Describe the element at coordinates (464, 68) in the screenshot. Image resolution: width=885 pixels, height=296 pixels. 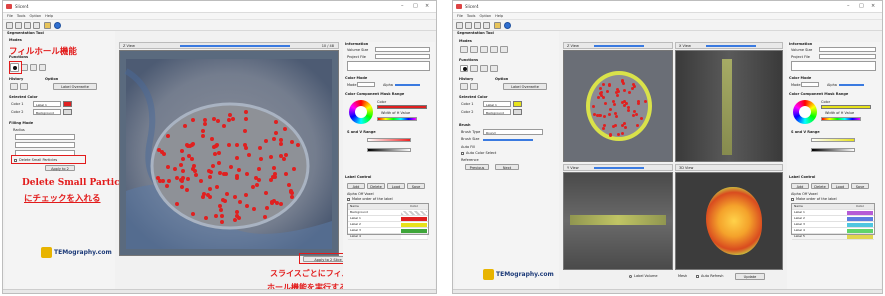
I see `fill-hole-button` at that location.